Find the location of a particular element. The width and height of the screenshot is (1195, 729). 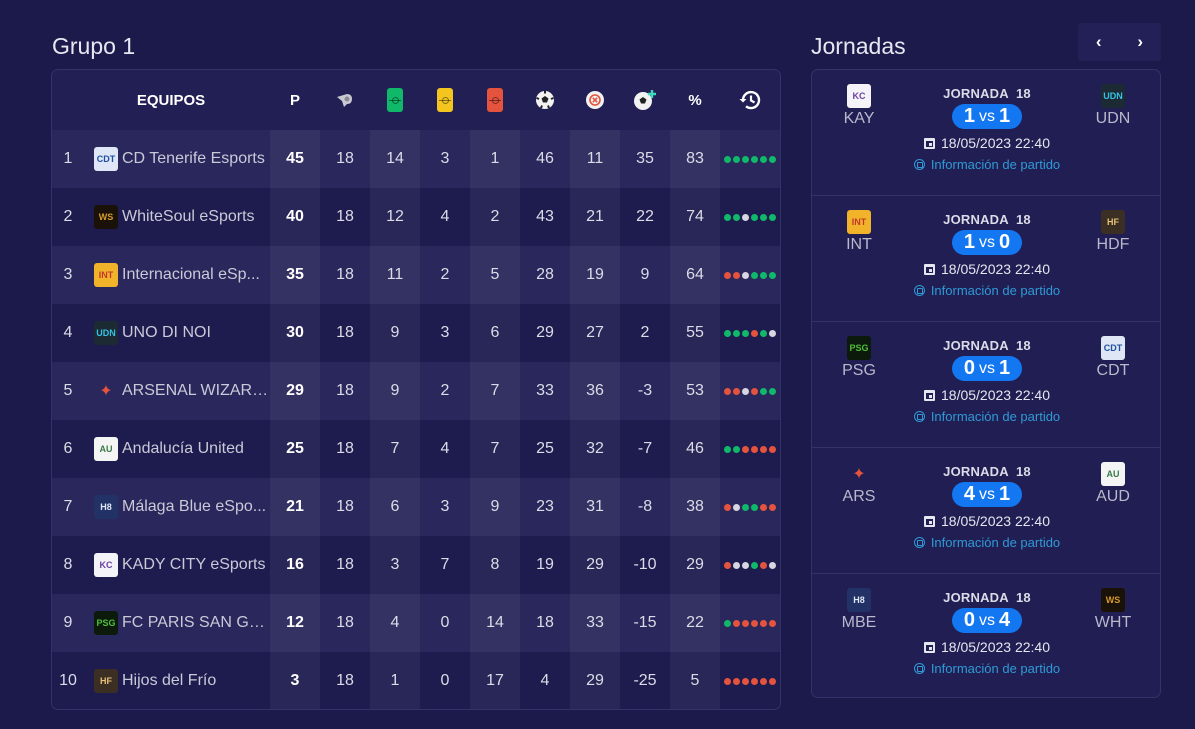

goal-difference-cell: -25 is located at coordinates (645, 680).